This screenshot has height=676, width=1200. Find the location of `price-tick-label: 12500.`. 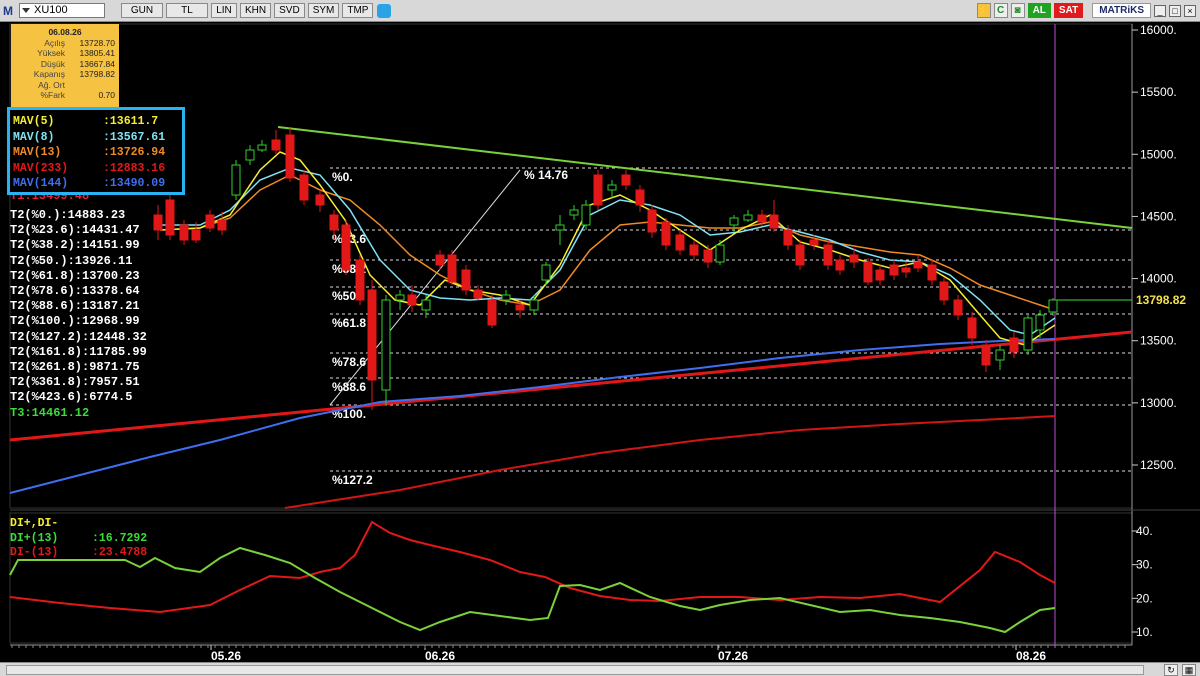

price-tick-label: 12500. is located at coordinates (1158, 465).